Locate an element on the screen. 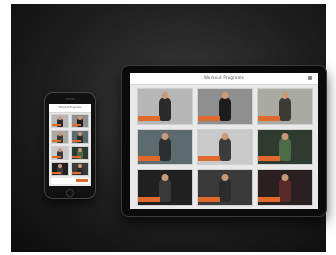  tablet-app-title: Workout Programs is located at coordinates (224, 77).